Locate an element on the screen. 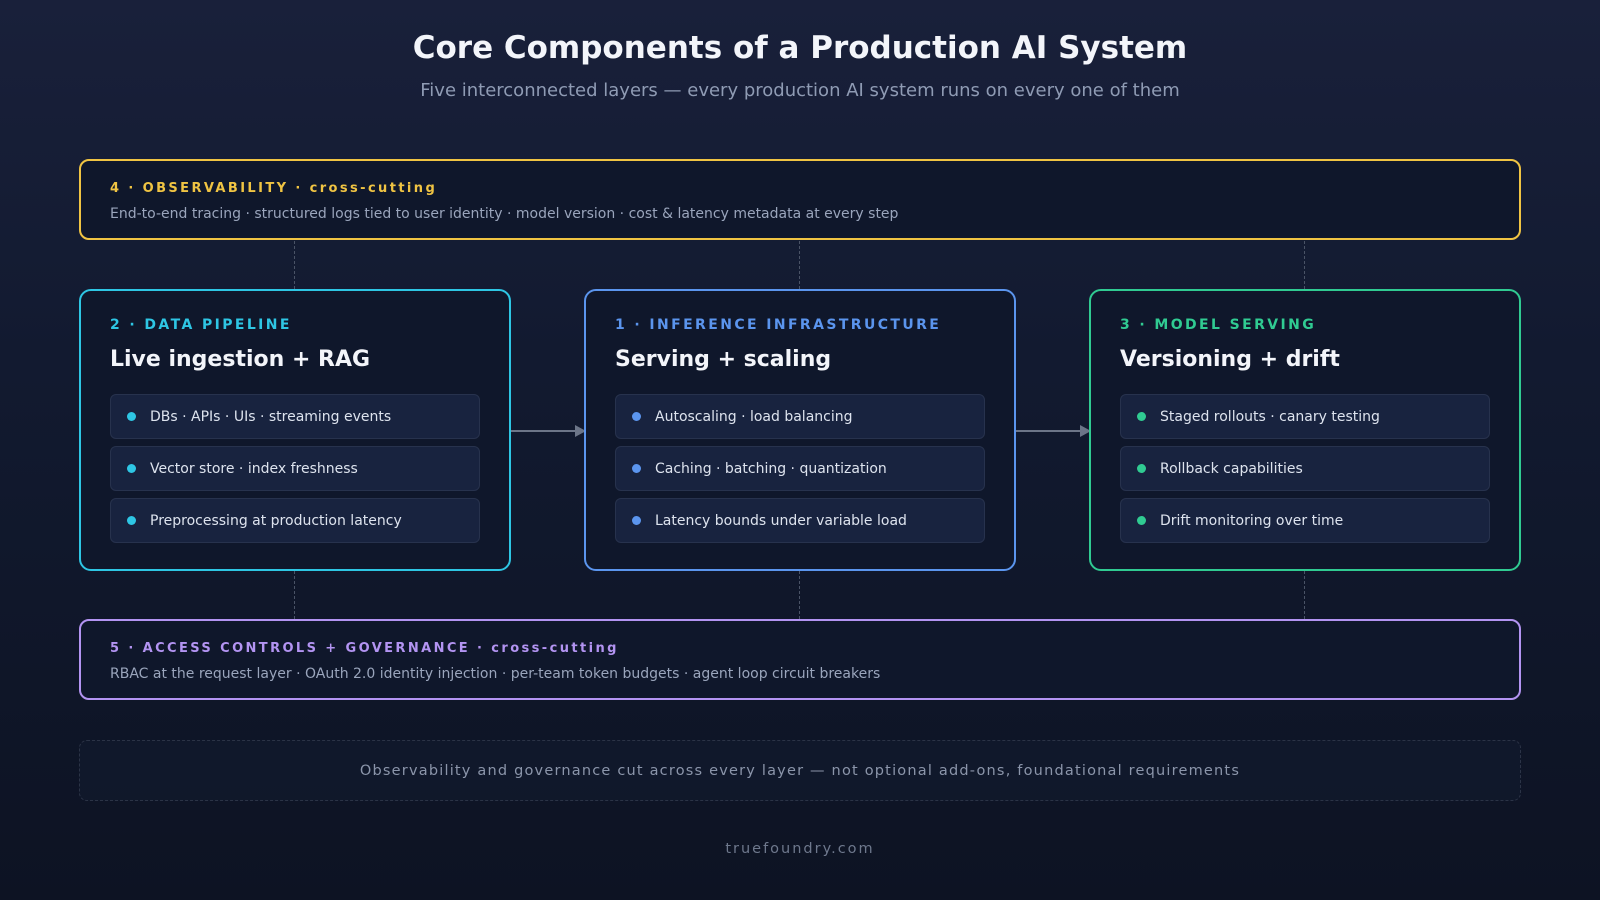  list-item: Preprocessing at production latency is located at coordinates (295, 520).